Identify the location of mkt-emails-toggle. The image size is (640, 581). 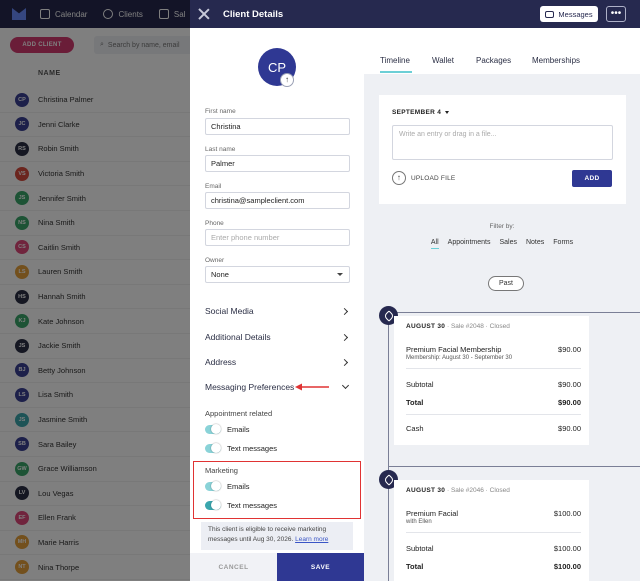
(213, 486).